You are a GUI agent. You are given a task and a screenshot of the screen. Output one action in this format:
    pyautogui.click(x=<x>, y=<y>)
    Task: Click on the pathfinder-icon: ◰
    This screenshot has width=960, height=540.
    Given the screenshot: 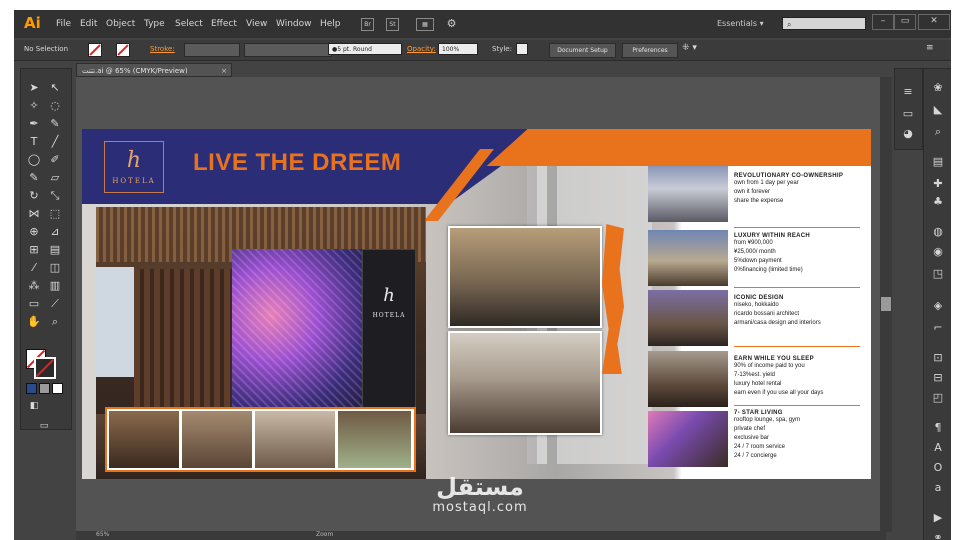 What is the action you would take?
    pyautogui.click(x=938, y=398)
    